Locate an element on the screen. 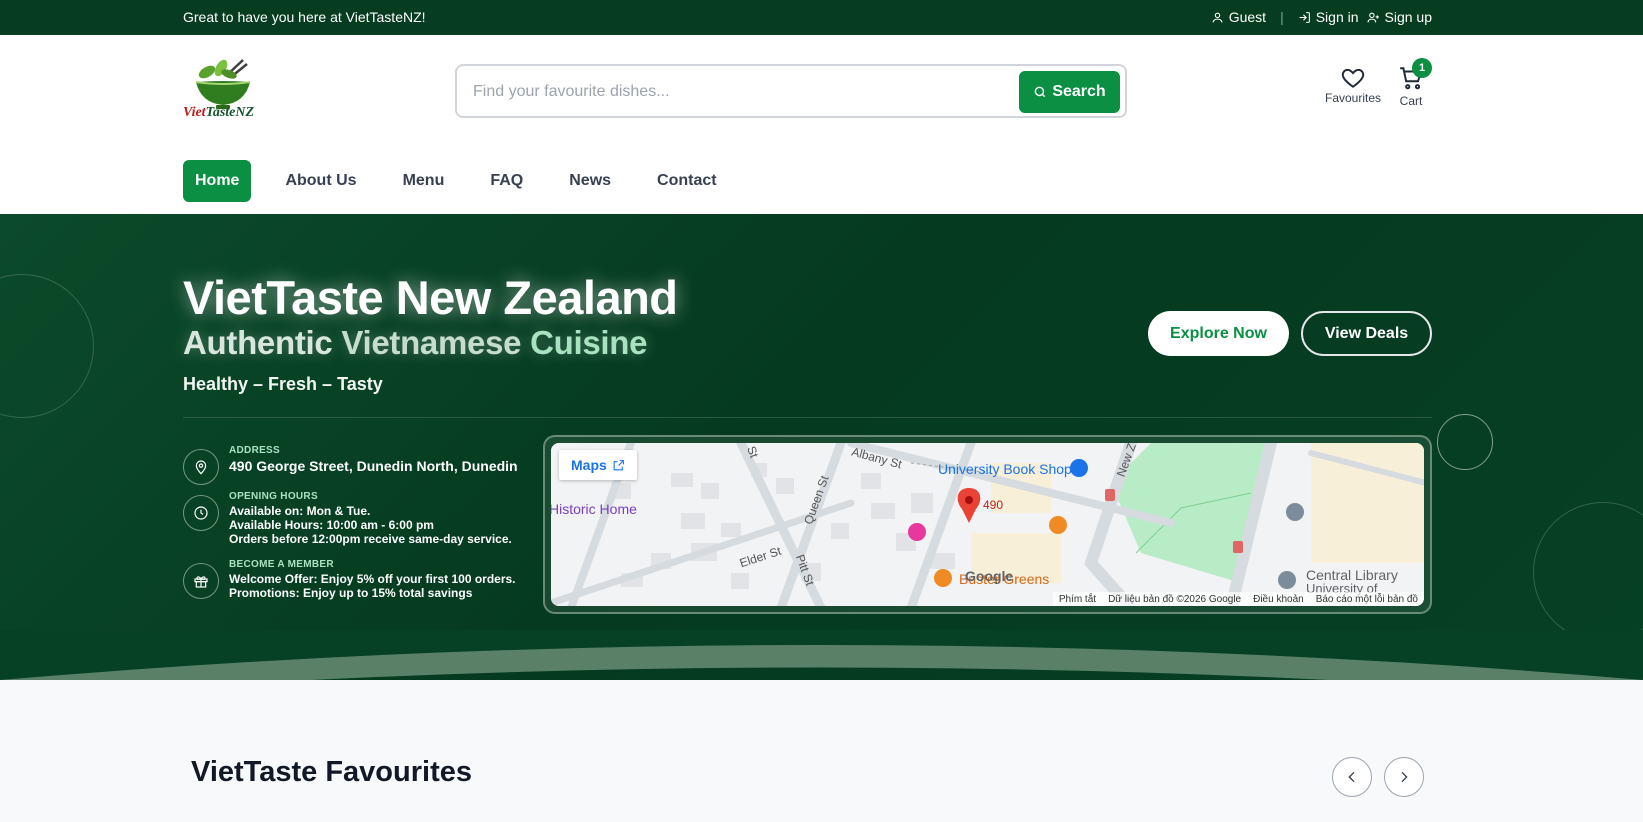 This screenshot has width=1643, height=822. search-input is located at coordinates (733, 92).